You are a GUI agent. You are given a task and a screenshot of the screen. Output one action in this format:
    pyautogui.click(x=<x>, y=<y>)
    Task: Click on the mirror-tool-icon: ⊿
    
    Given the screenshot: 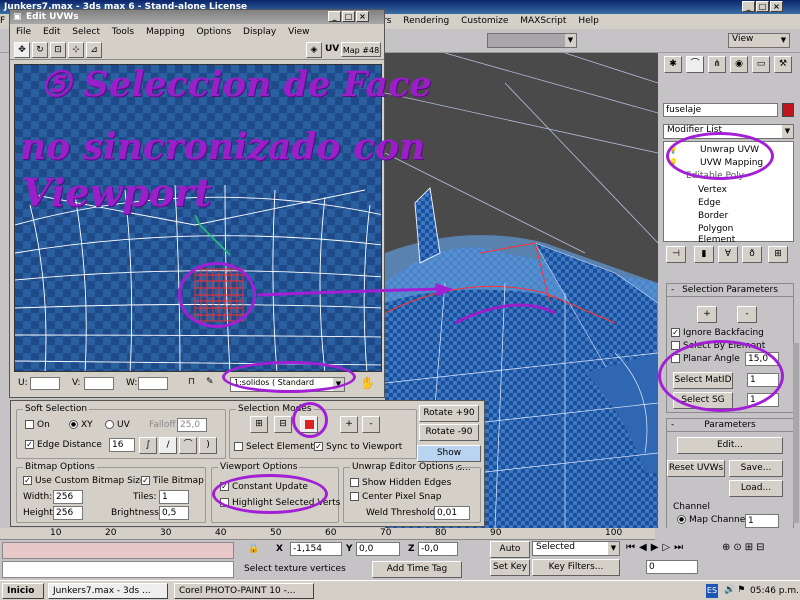 What is the action you would take?
    pyautogui.click(x=94, y=50)
    